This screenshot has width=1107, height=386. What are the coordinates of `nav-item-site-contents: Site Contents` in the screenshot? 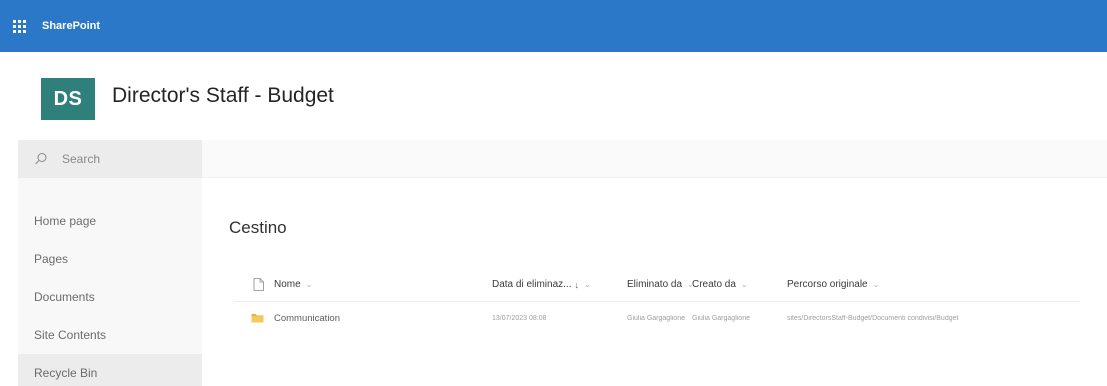 It's located at (110, 335).